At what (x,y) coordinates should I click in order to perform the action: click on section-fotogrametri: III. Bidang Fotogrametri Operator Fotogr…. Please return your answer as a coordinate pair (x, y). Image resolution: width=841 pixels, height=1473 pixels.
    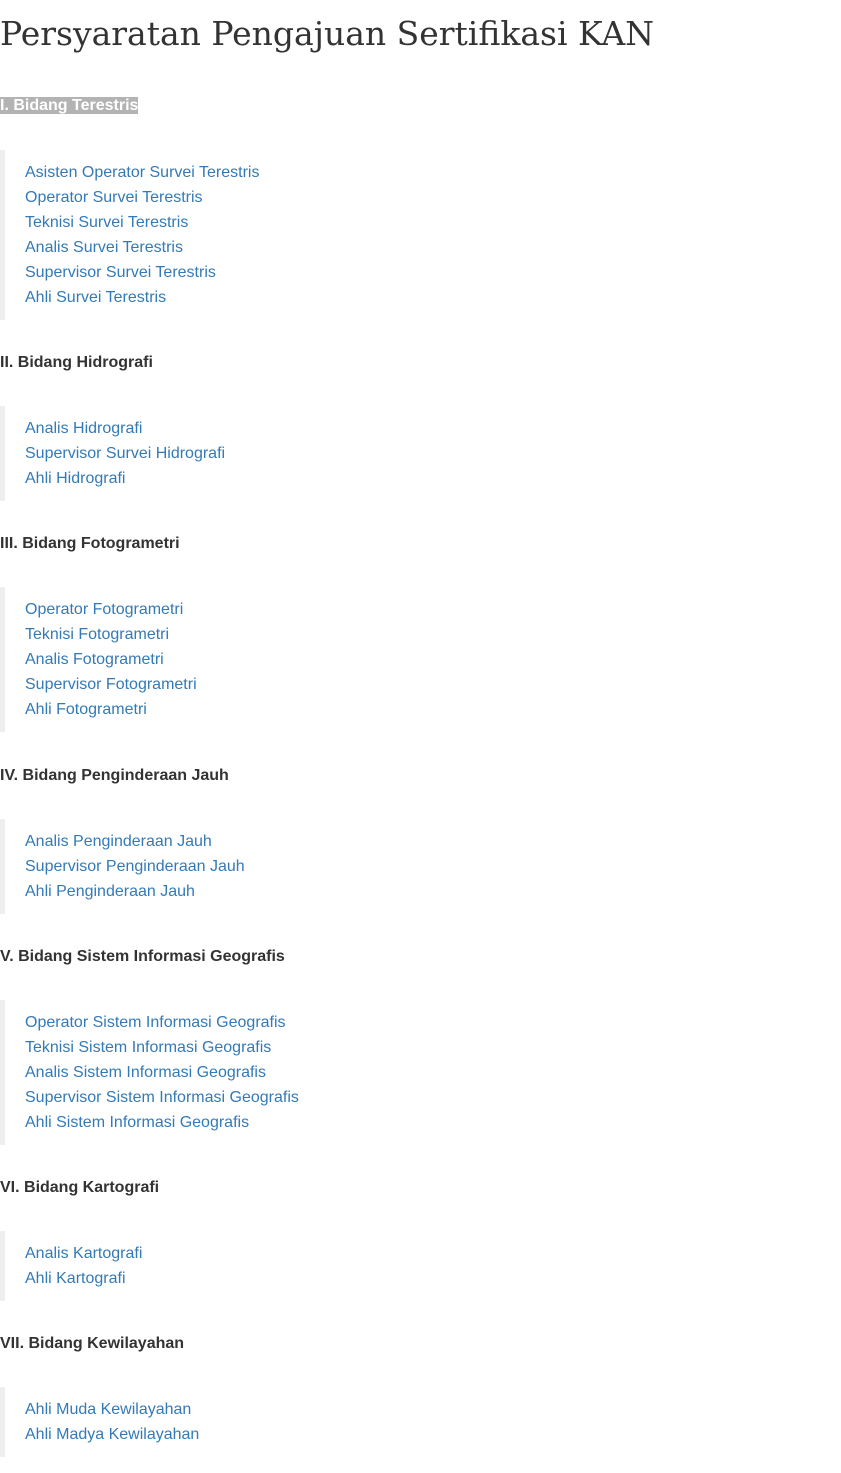
    Looking at the image, I should click on (420, 641).